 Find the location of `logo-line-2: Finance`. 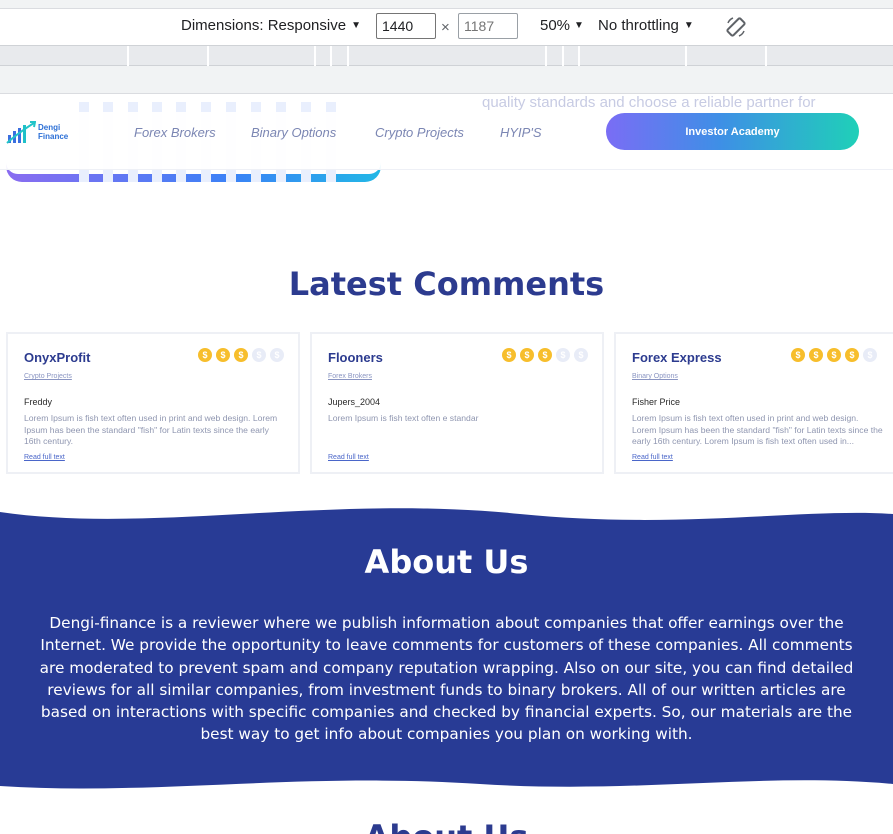

logo-line-2: Finance is located at coordinates (53, 136).